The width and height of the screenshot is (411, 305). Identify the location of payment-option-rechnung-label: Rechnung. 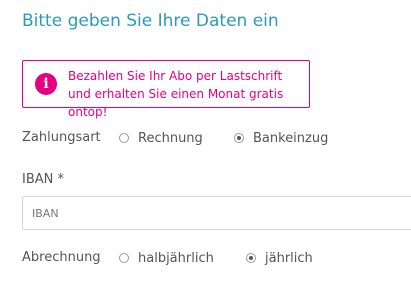
(170, 138).